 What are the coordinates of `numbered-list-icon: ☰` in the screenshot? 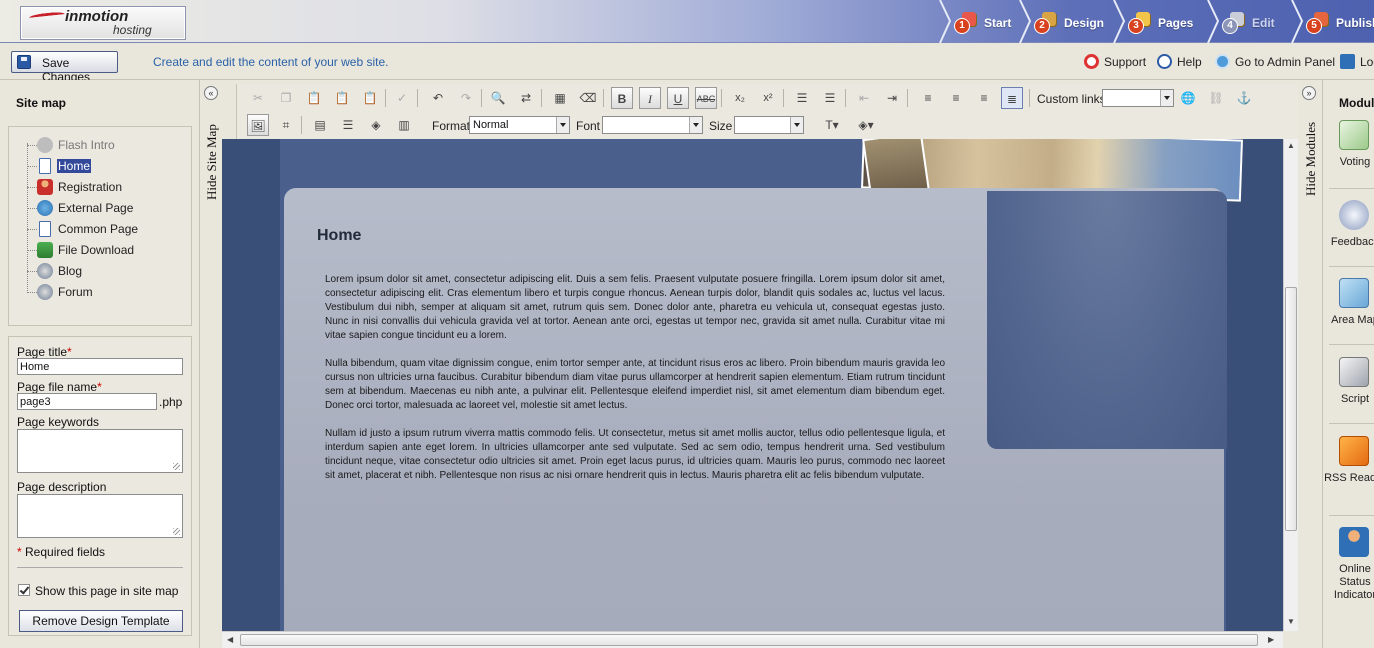 It's located at (802, 98).